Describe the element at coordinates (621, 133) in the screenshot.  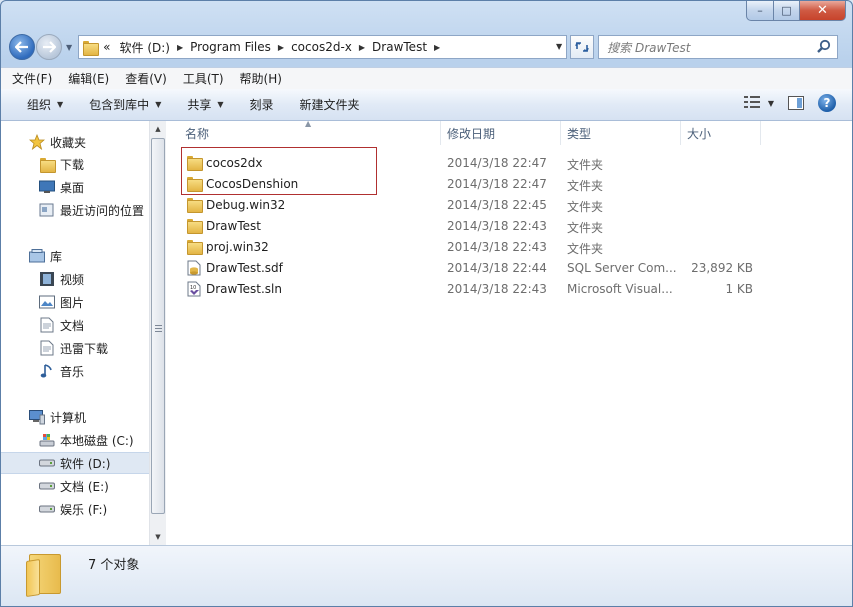
I see `column-header-type: 类型` at that location.